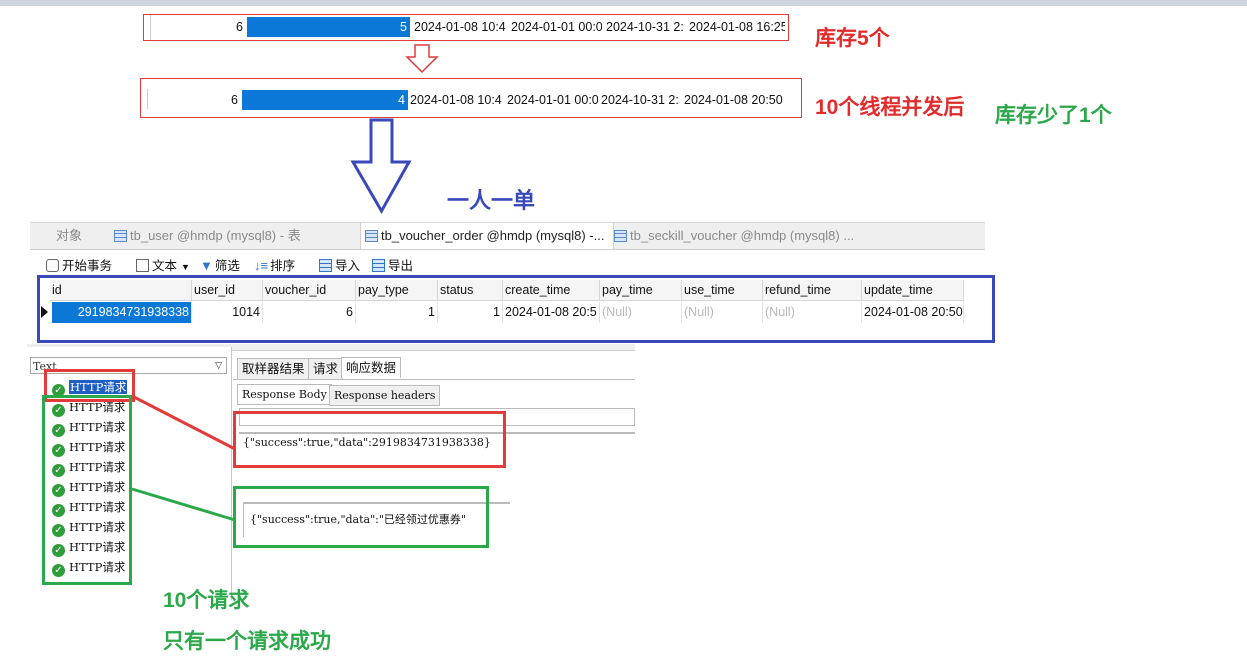  What do you see at coordinates (206, 600) in the screenshot?
I see `annotation-ten-requests: 10个请求` at bounding box center [206, 600].